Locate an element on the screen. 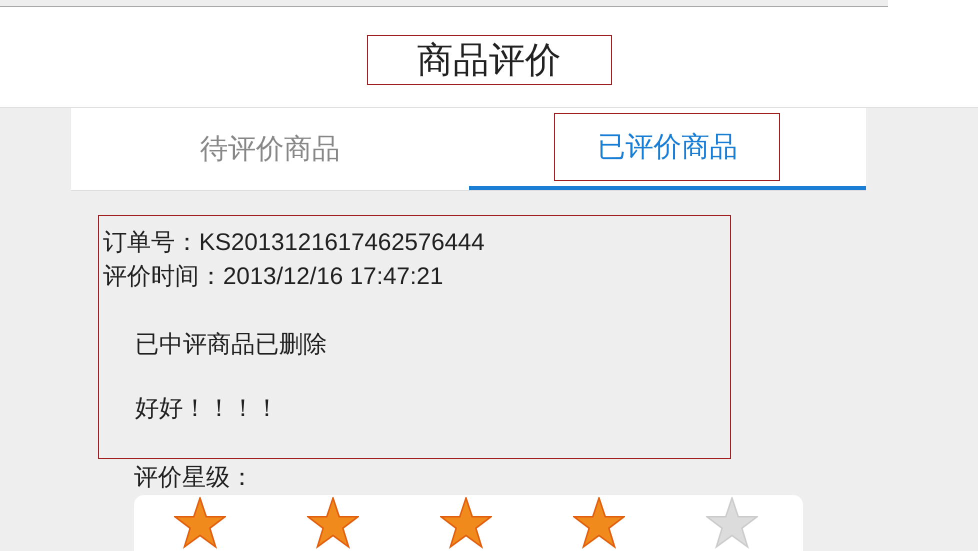 This screenshot has height=551, width=978. tab: 待评价商品 is located at coordinates (269, 149).